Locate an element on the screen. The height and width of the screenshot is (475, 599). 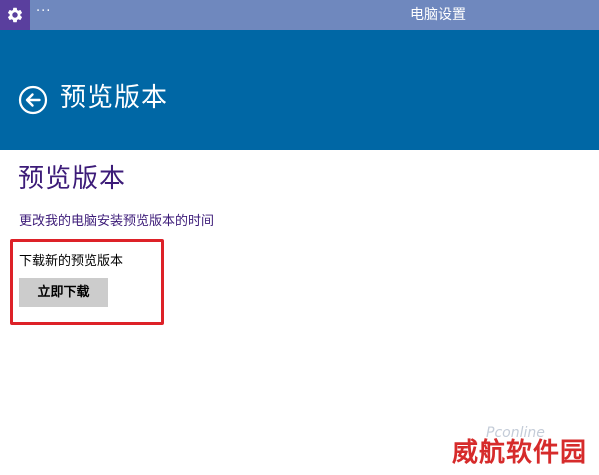
back-arrow-icon is located at coordinates (33, 100).